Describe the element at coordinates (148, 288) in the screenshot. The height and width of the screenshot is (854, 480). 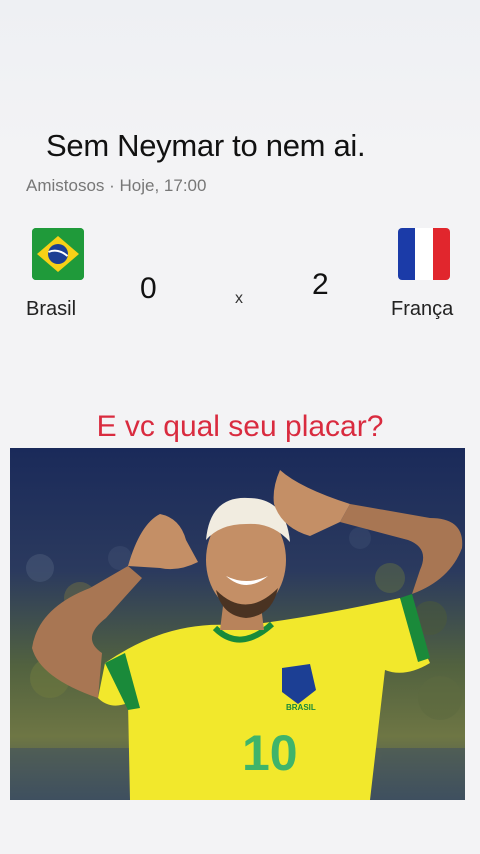
I see `home-score: 0` at that location.